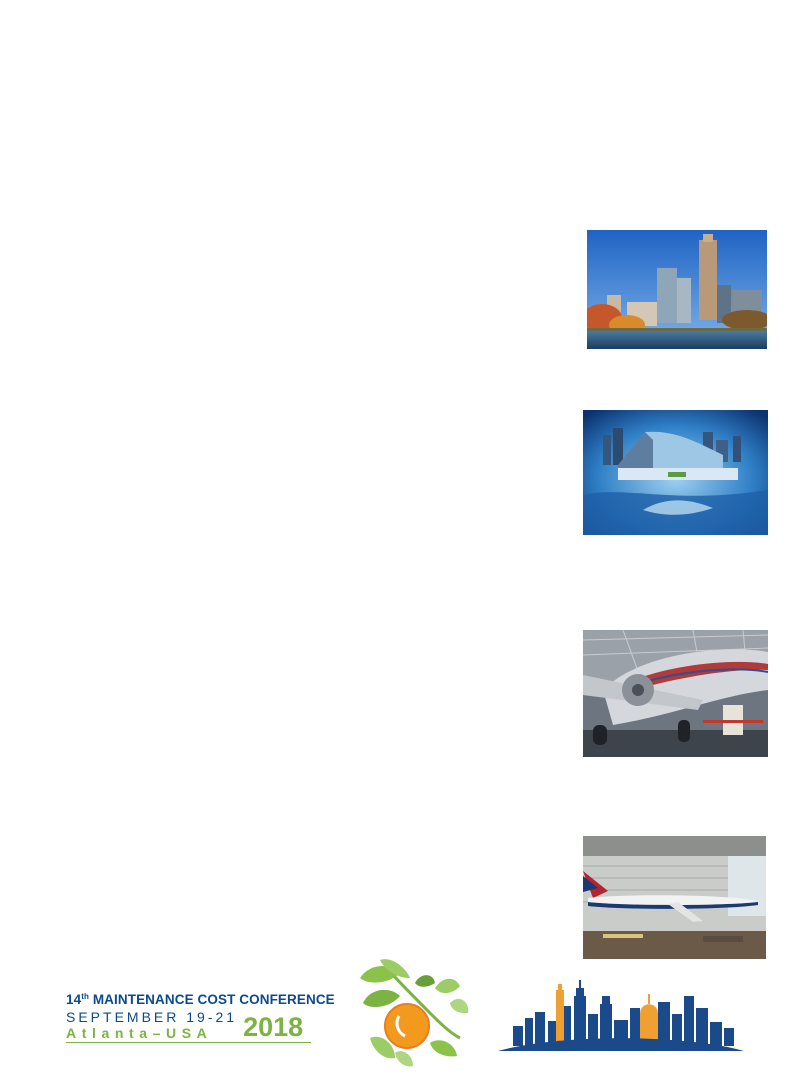  I want to click on conference-title: 14th MAINTENANCE COST CONFERENCE, so click(200, 998).